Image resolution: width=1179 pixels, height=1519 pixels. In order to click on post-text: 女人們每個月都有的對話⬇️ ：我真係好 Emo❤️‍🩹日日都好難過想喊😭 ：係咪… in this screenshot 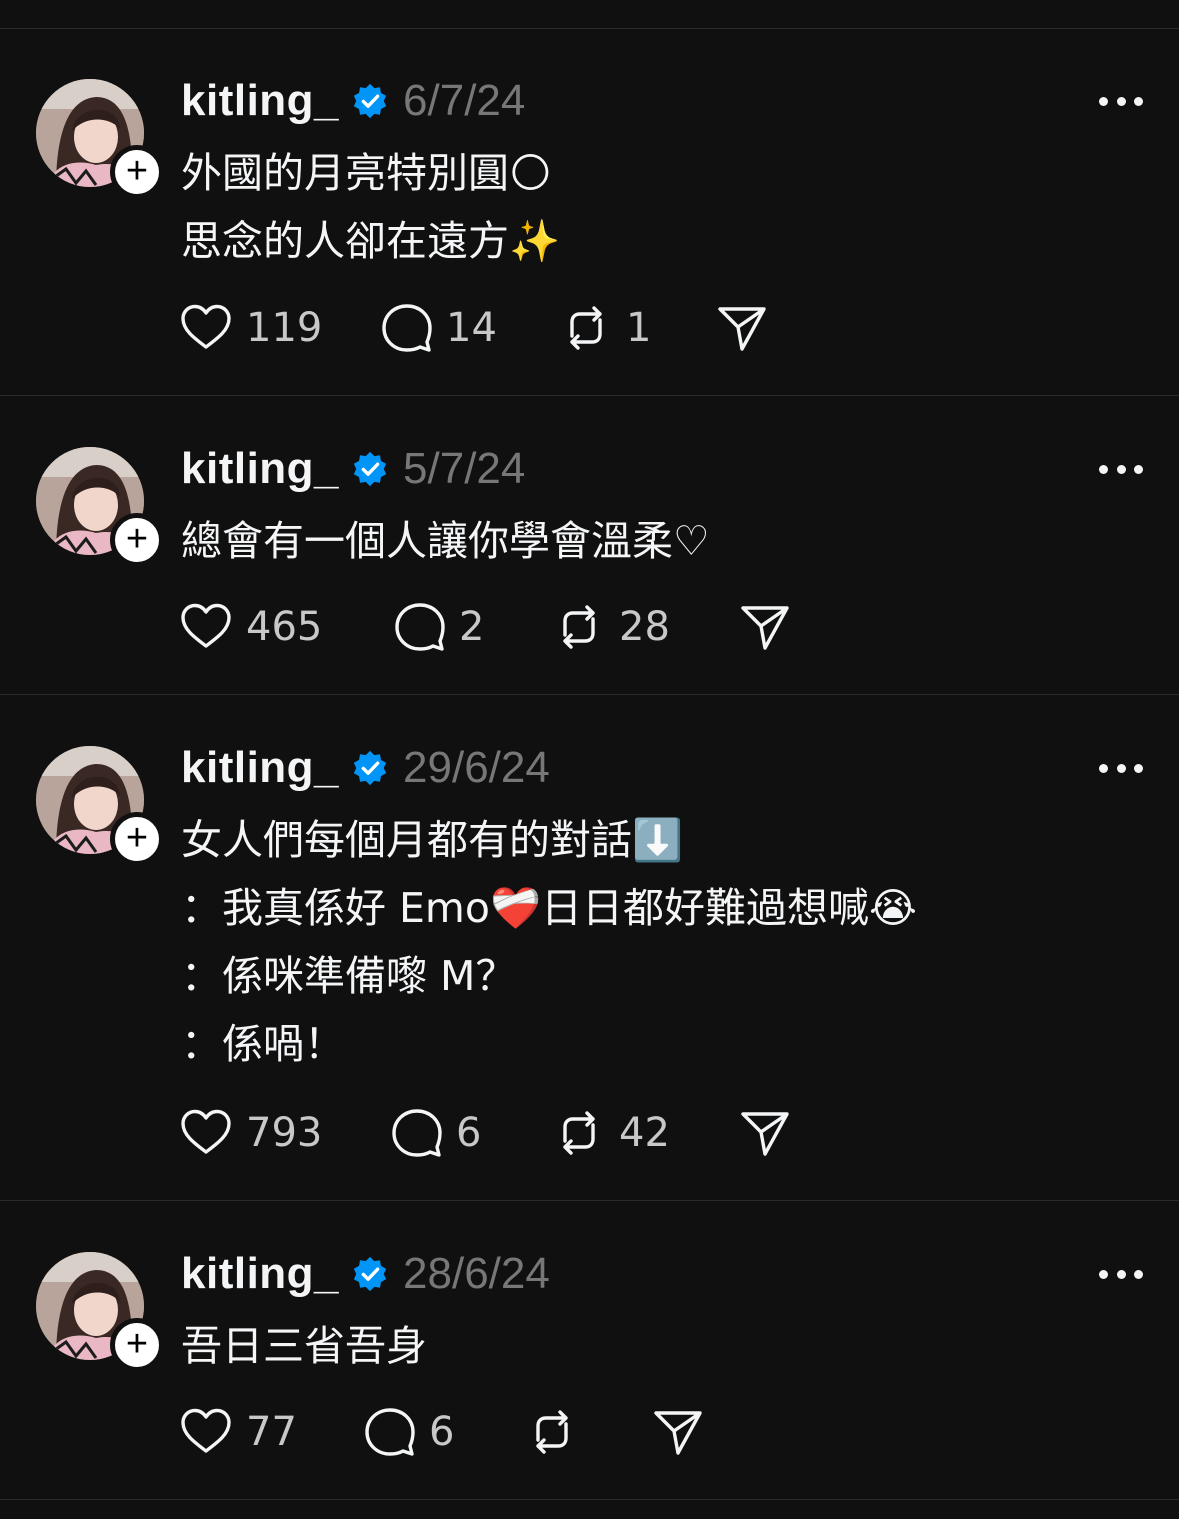, I will do `click(661, 942)`.